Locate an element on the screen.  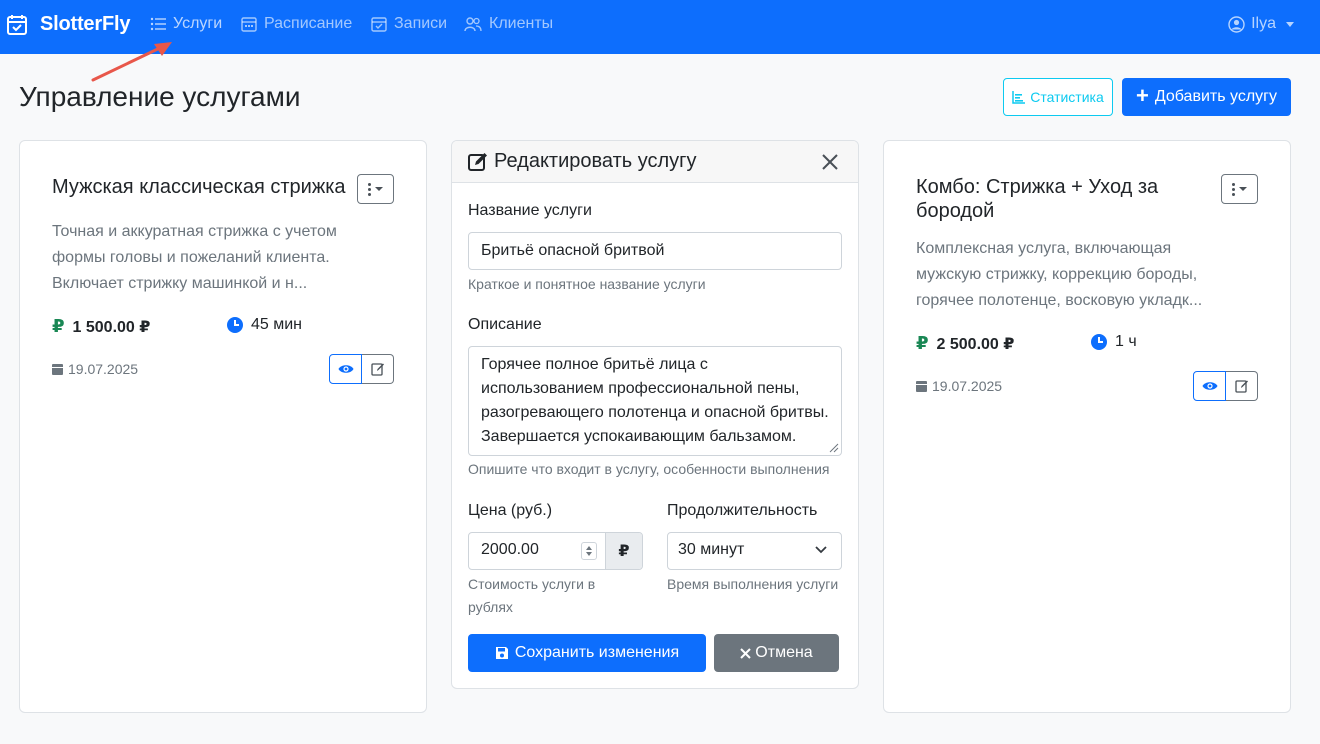
currency-addon: ₽ is located at coordinates (623, 551).